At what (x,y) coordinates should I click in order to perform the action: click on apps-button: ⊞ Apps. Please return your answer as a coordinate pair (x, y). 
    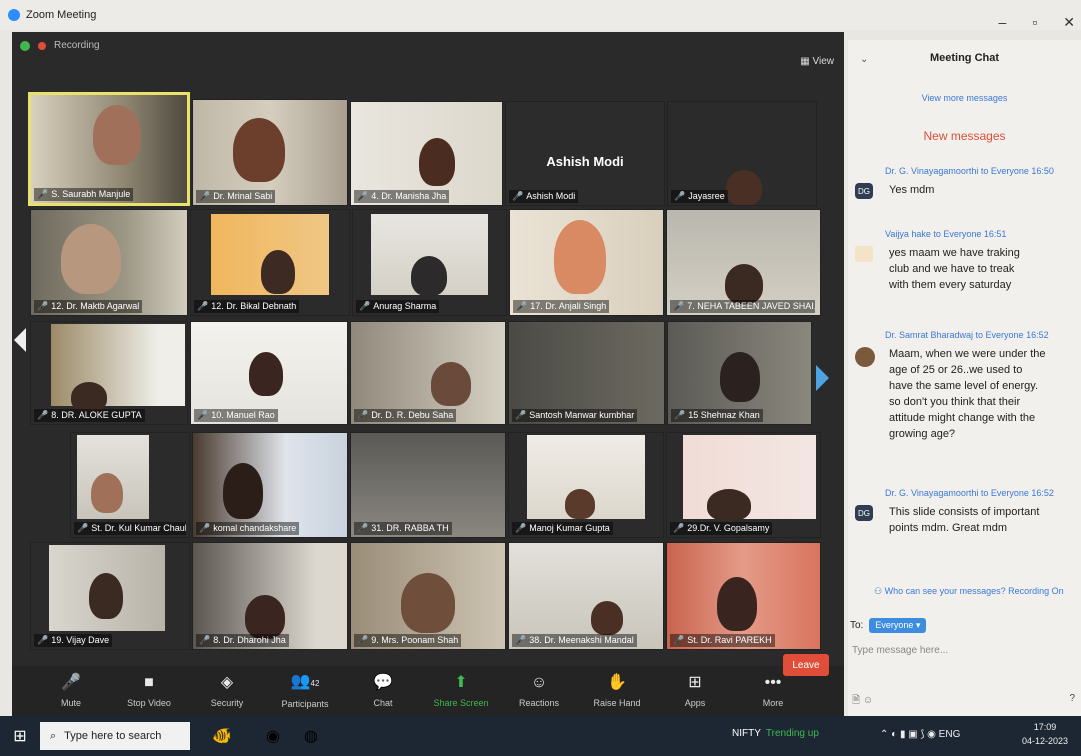
    Looking at the image, I should click on (695, 691).